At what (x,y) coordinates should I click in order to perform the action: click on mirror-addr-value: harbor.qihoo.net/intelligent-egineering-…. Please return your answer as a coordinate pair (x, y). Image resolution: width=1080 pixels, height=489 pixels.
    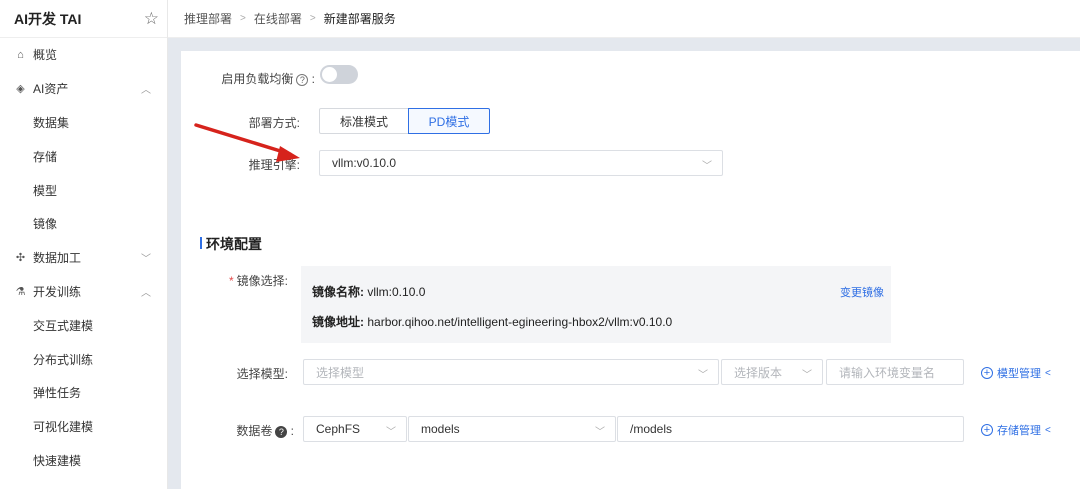
    Looking at the image, I should click on (520, 322).